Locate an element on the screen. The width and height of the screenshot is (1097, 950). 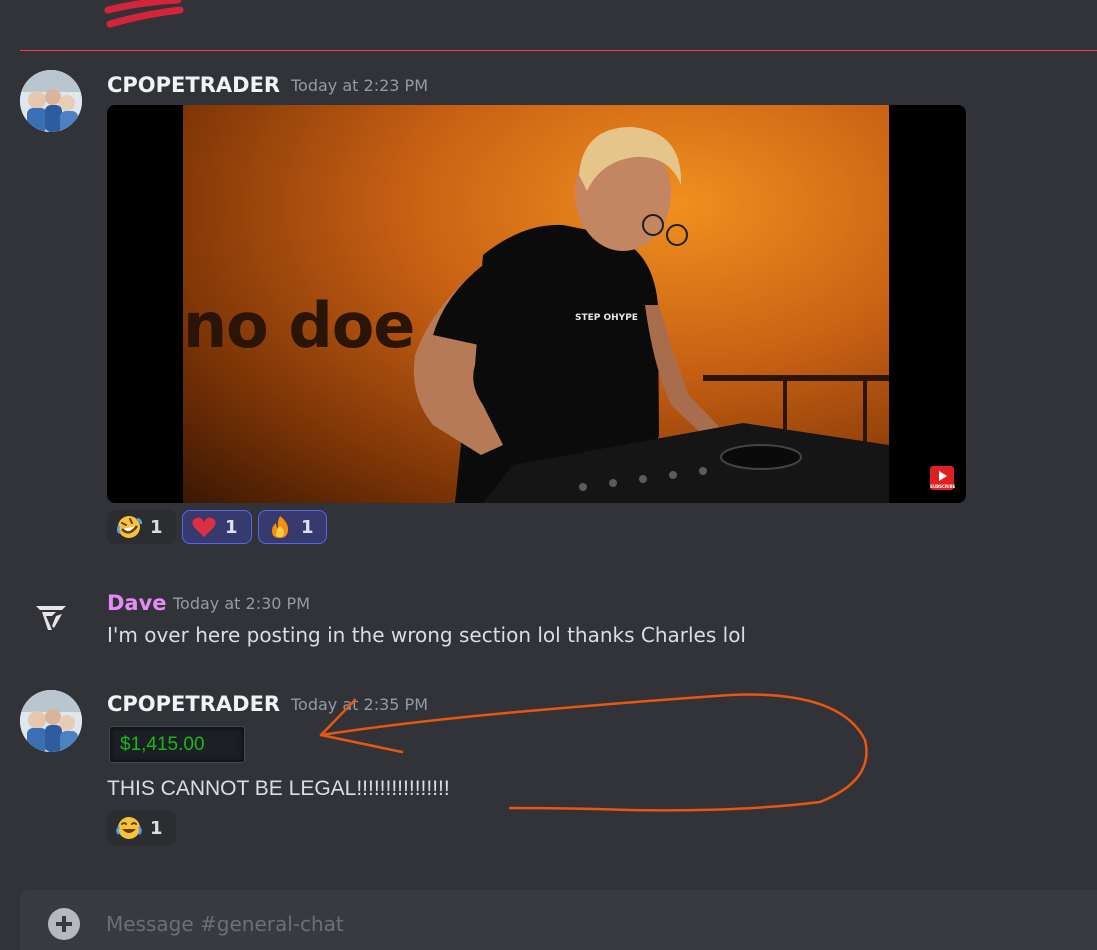
message-text: THIS CANNOT BE LEGAL!!!!!!!!!!!!!!!! is located at coordinates (278, 788).